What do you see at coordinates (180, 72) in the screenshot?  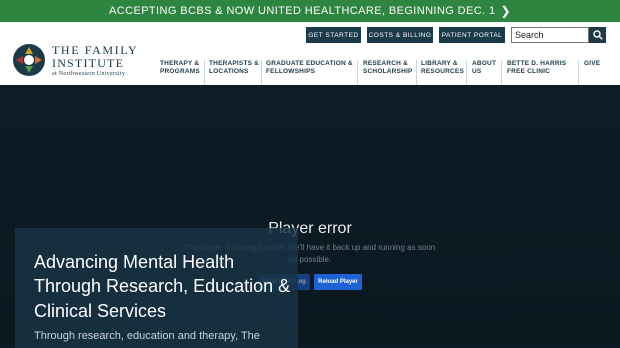 I see `nav-label: PROGRAMS` at bounding box center [180, 72].